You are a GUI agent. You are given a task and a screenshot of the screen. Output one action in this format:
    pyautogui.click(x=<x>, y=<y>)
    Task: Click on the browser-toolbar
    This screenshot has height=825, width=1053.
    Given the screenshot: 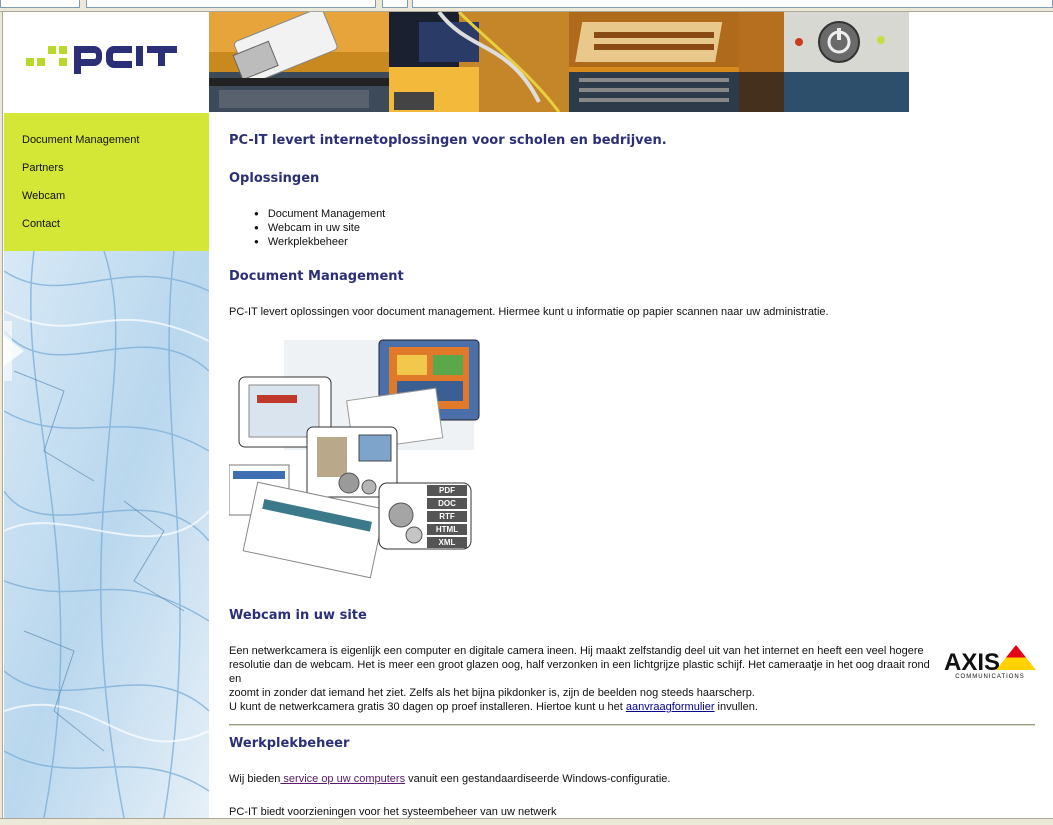 What is the action you would take?
    pyautogui.click(x=526, y=6)
    